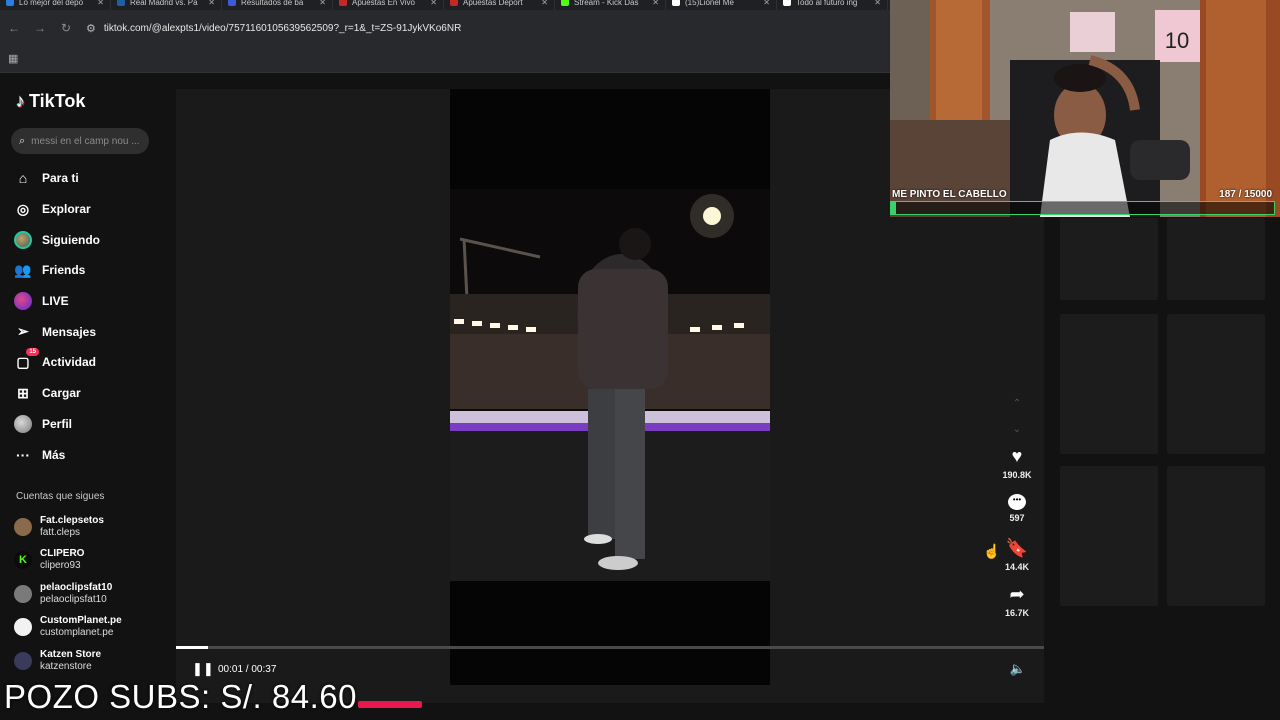 This screenshot has height=720, width=1280. What do you see at coordinates (277, 5) in the screenshot?
I see `browser-tab: Resultados de ba ✕` at bounding box center [277, 5].